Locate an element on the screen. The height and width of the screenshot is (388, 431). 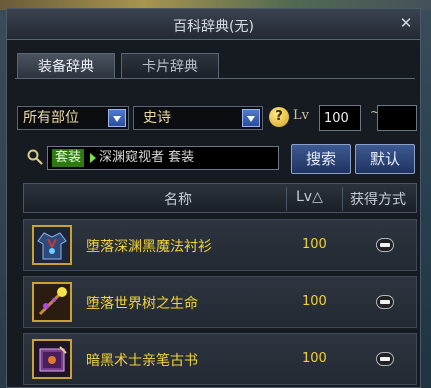
table-row: 堕落深渊黑魔法衬衫 100 is located at coordinates (220, 245).